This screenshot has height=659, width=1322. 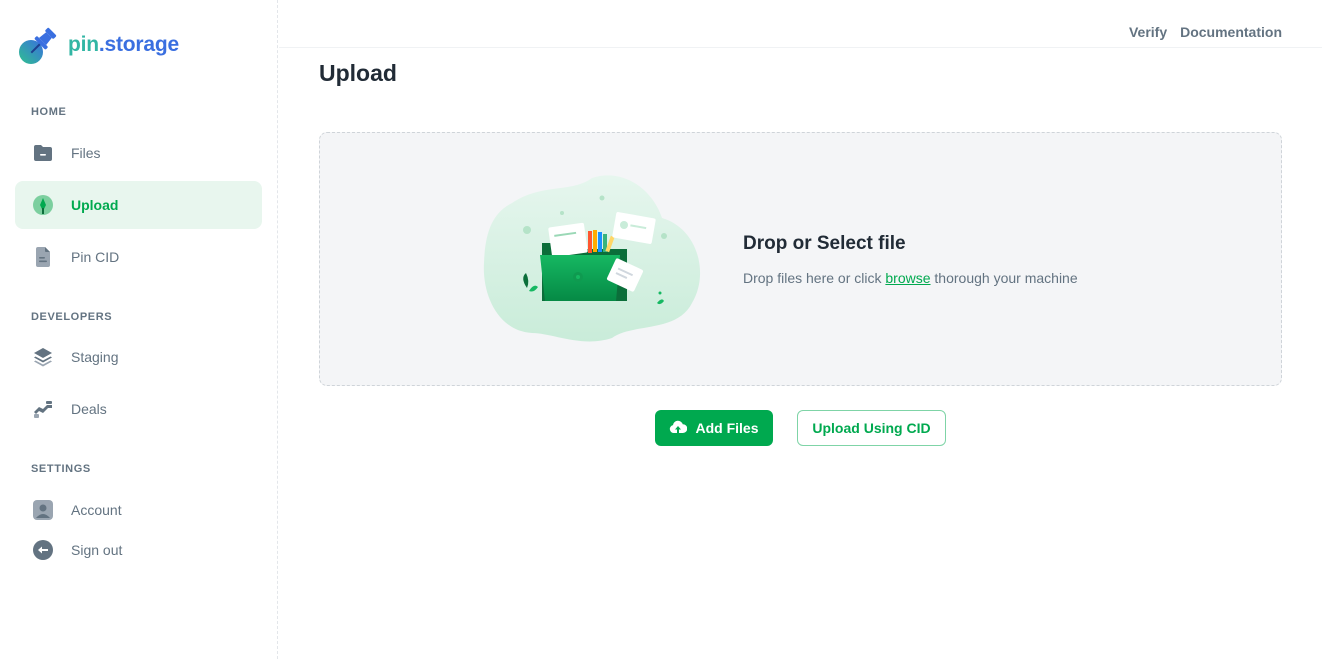 What do you see at coordinates (358, 73) in the screenshot?
I see `page-title: Upload` at bounding box center [358, 73].